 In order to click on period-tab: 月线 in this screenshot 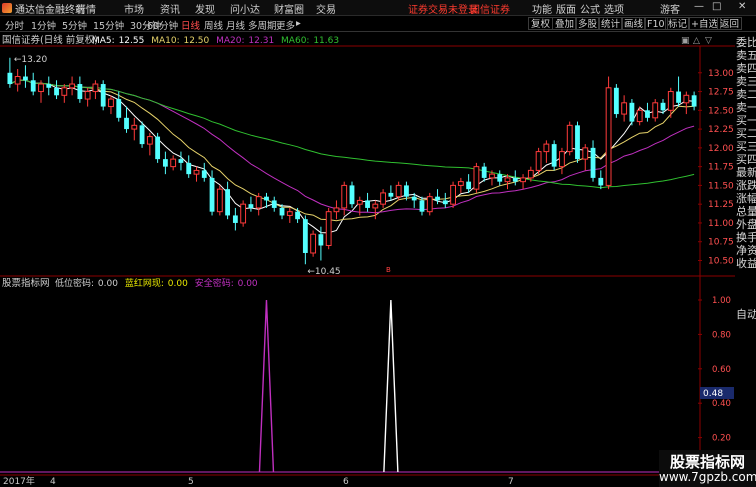, I will do `click(235, 25)`.